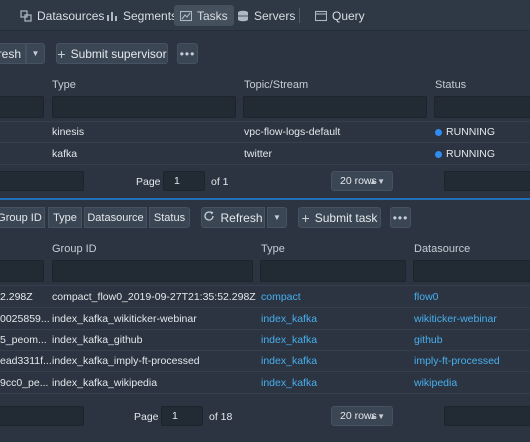 Image resolution: width=530 pixels, height=442 pixels. I want to click on group-button-label: Type, so click(65, 217).